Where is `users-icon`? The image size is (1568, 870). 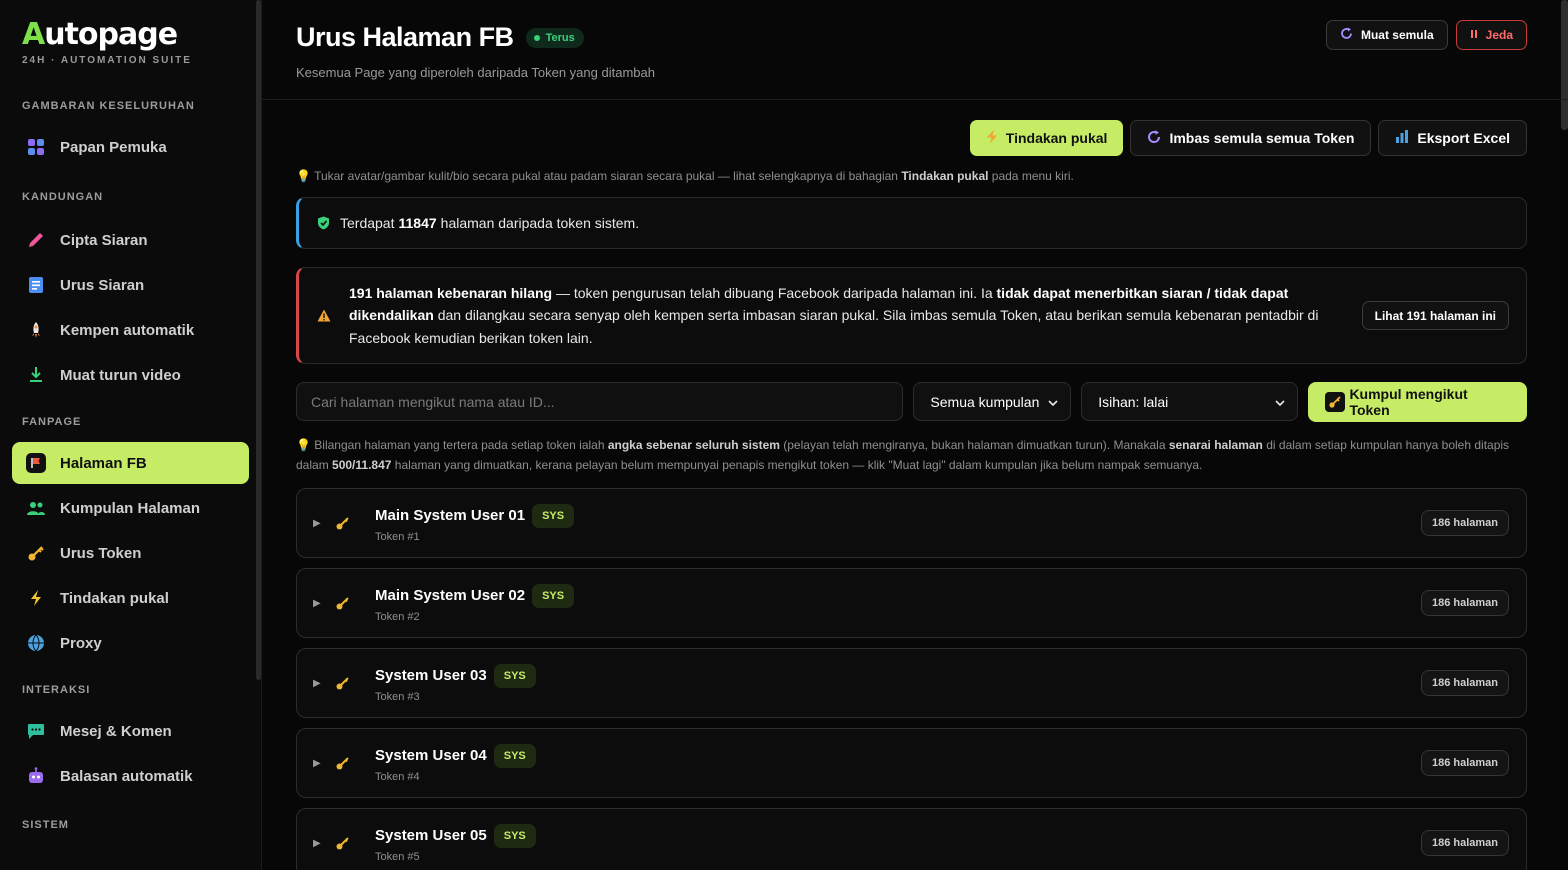
users-icon is located at coordinates (36, 508).